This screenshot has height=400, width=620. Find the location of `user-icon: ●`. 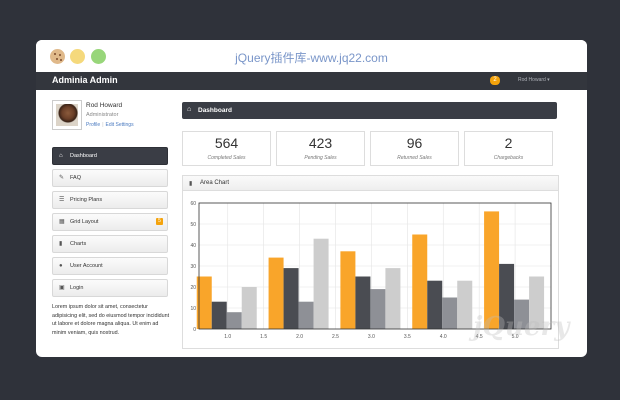

user-icon: ● is located at coordinates (61, 266).